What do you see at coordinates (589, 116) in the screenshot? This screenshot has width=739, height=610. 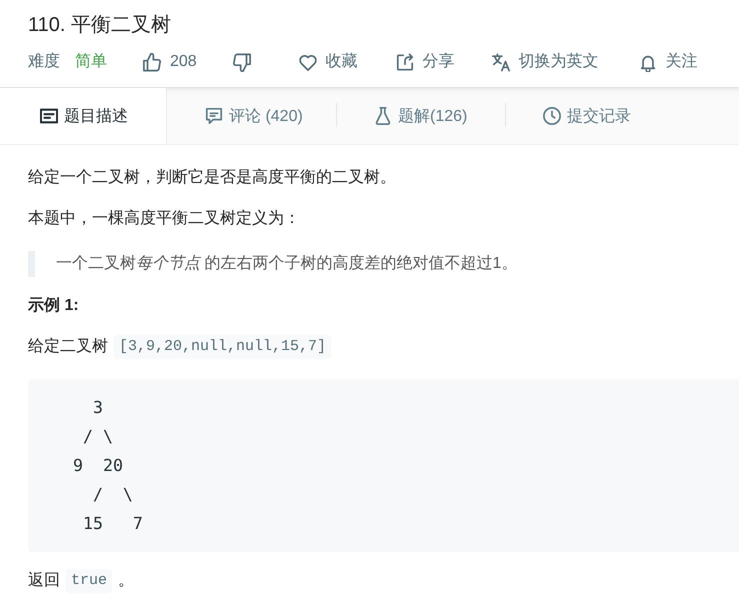 I see `tab: 提交记录` at bounding box center [589, 116].